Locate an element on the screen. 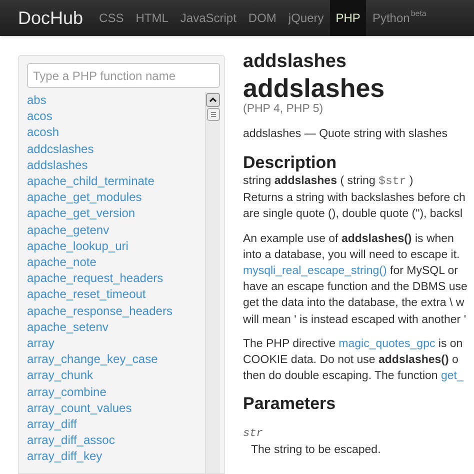  function-heading: addslashes is located at coordinates (314, 88).